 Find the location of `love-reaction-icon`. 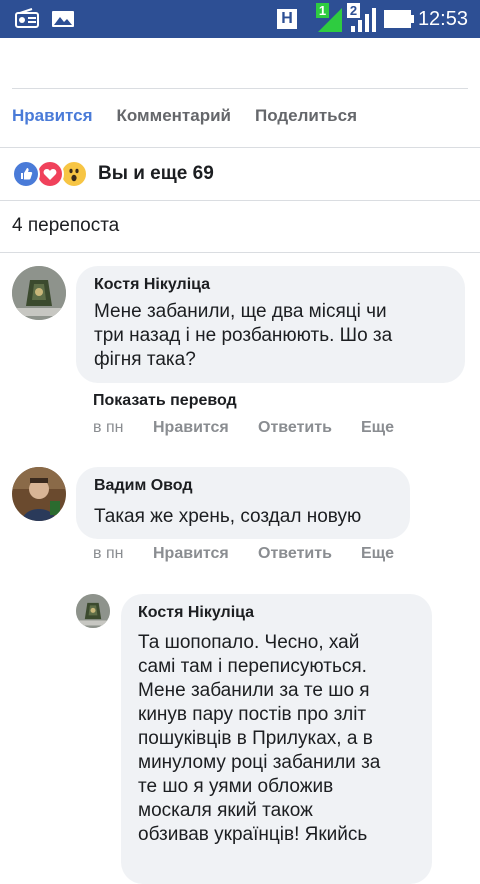

love-reaction-icon is located at coordinates (50, 174).